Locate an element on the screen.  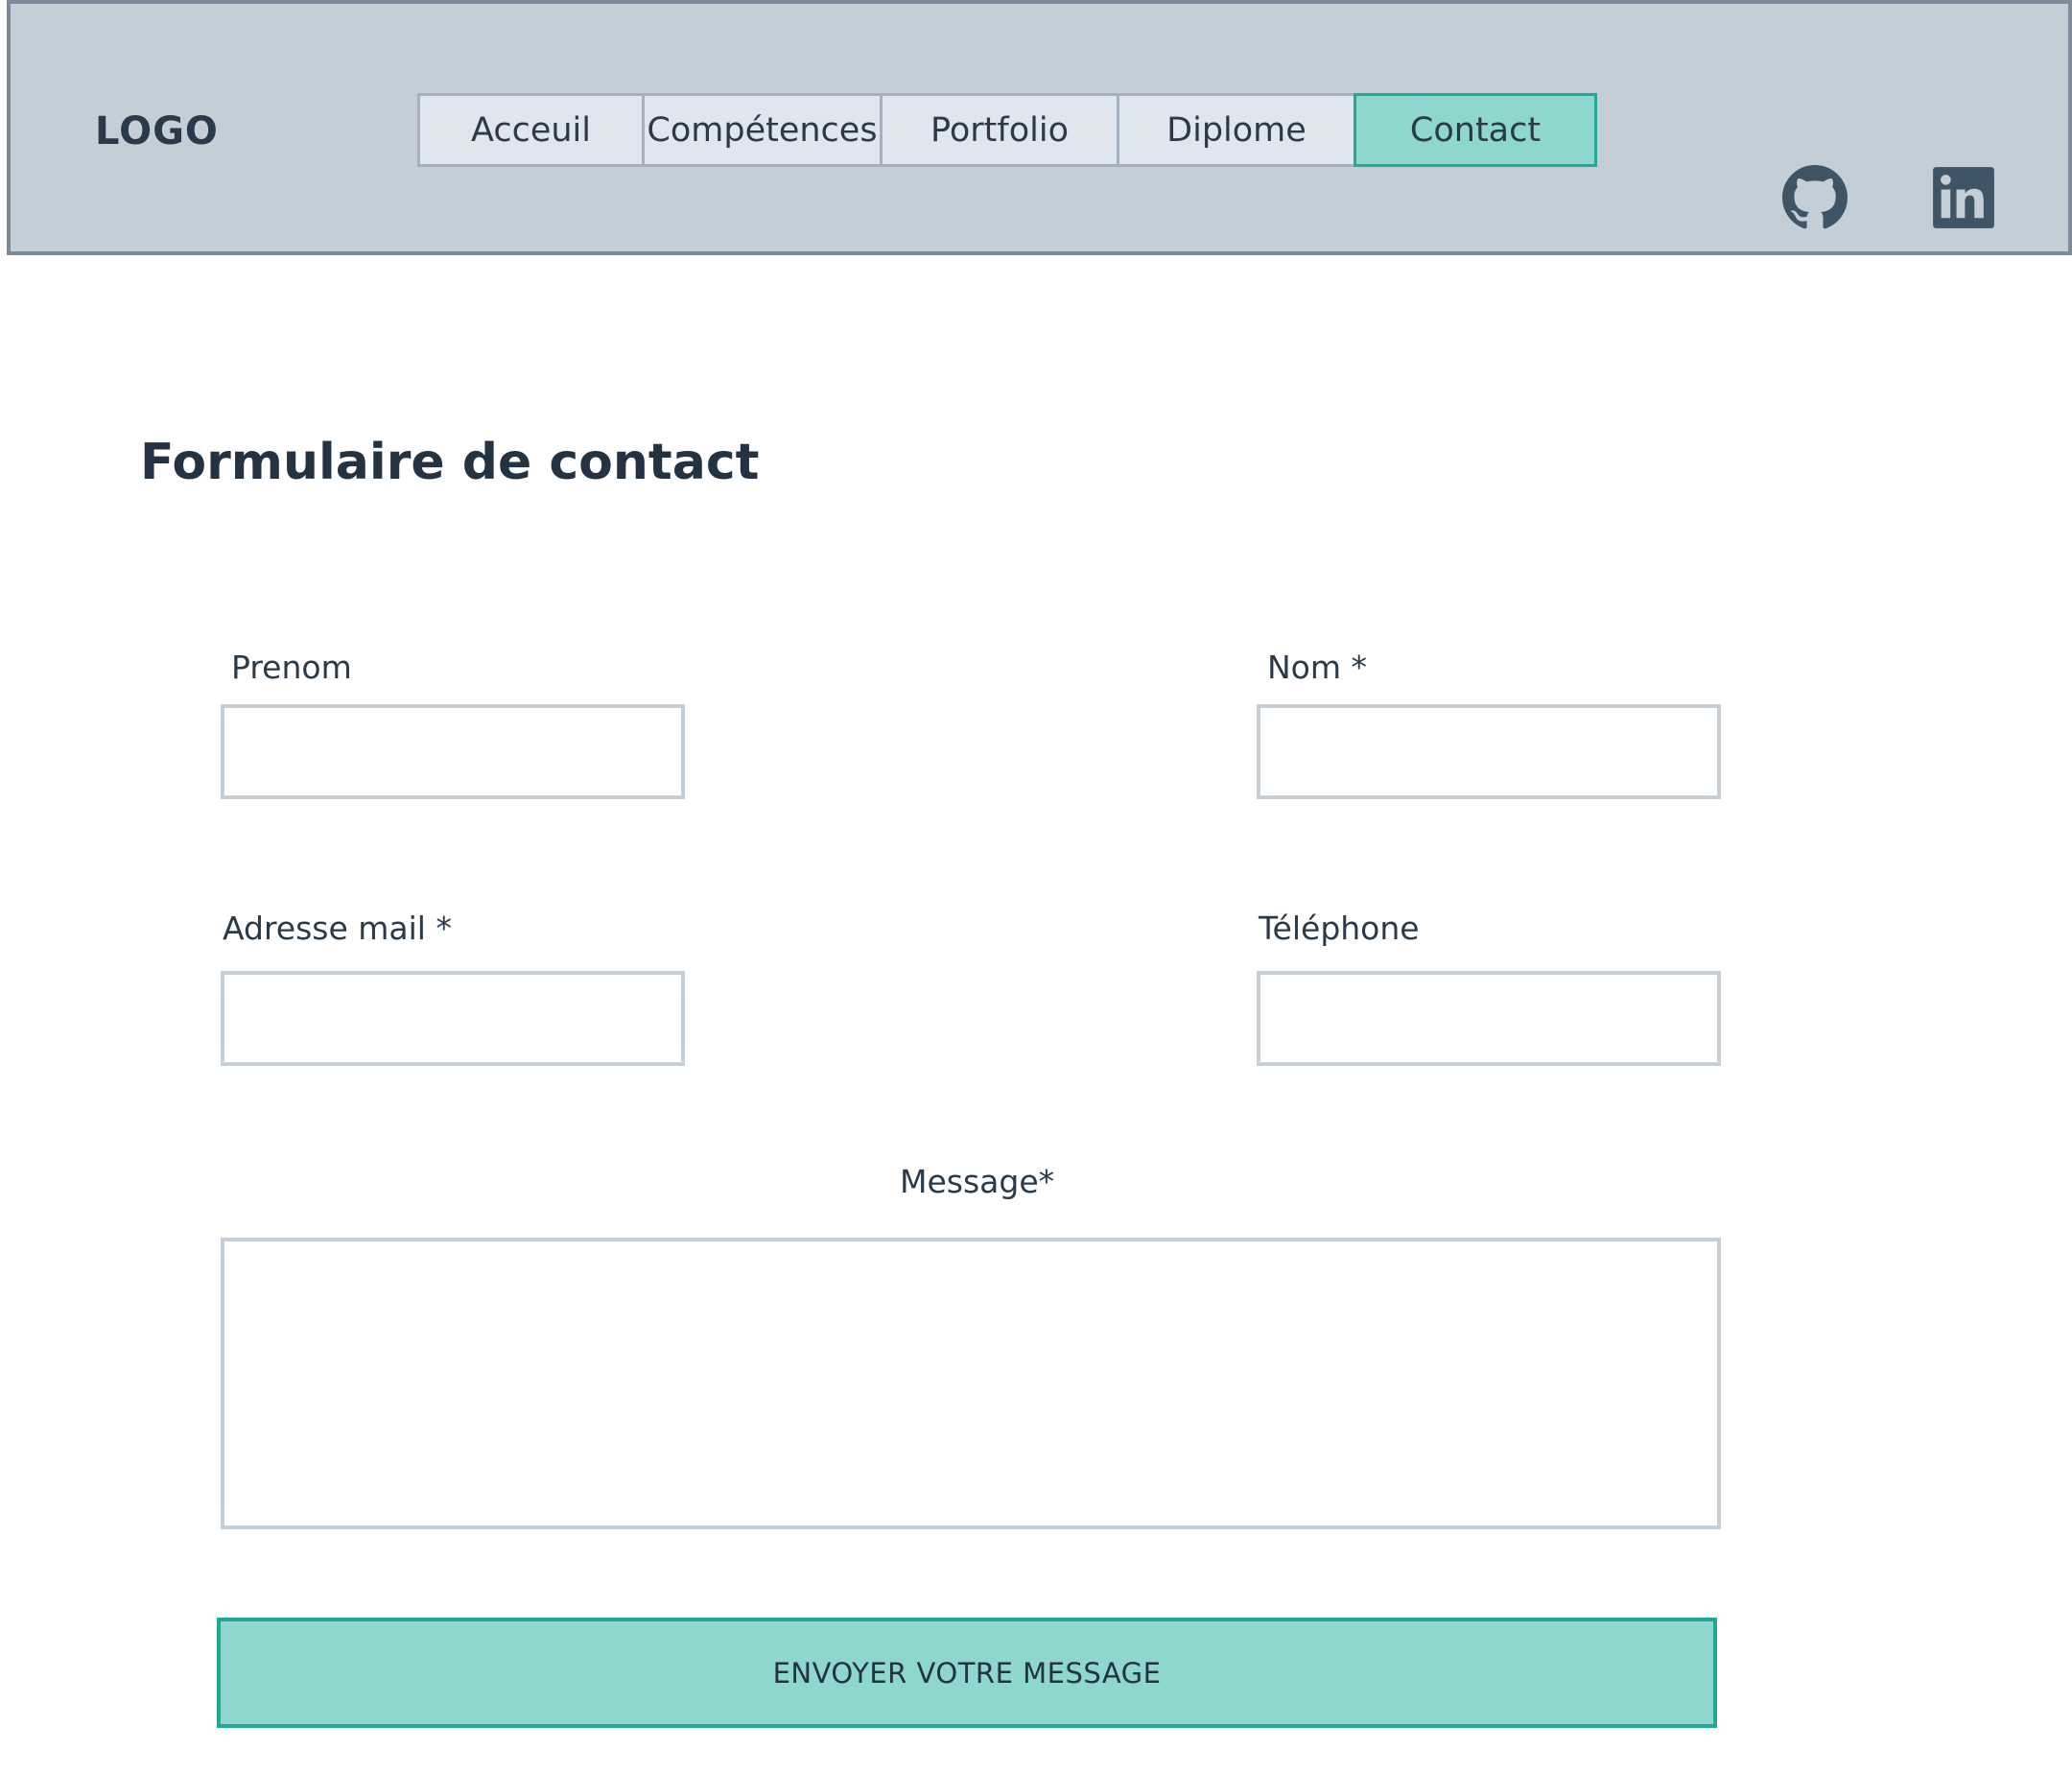
github-link is located at coordinates (1815, 198).